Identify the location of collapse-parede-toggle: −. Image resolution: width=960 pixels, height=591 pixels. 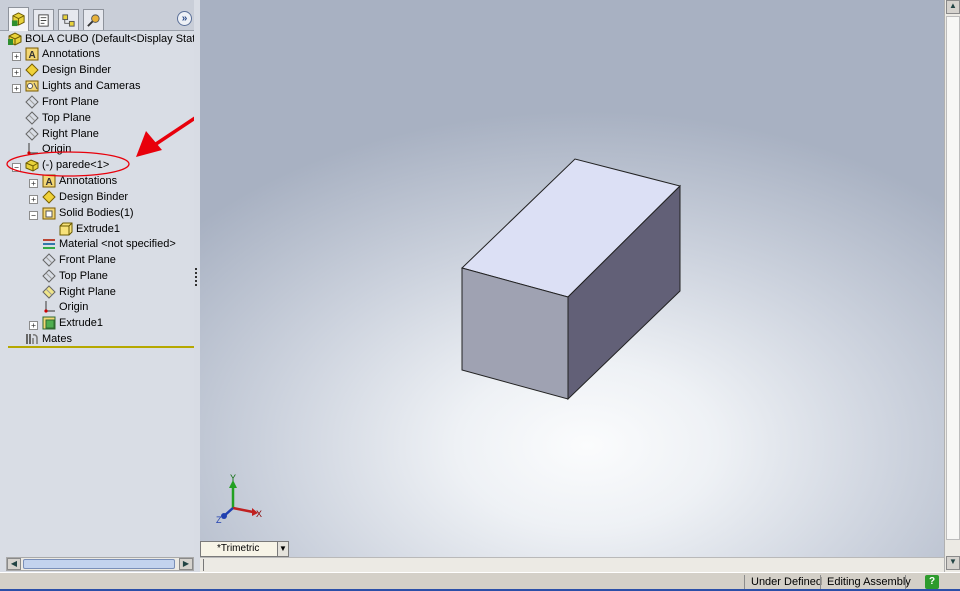
(16, 167).